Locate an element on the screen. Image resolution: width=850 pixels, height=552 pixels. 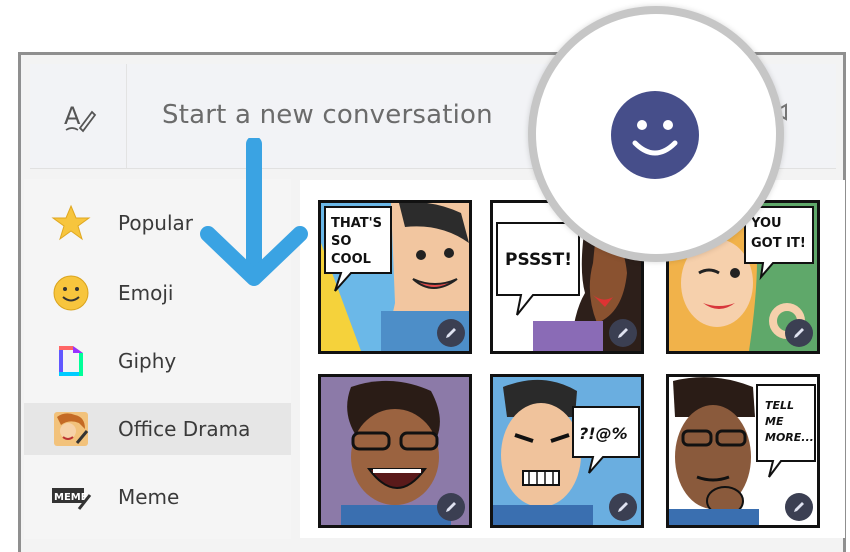
sidebar-item-label: Popular is located at coordinates (155, 223).